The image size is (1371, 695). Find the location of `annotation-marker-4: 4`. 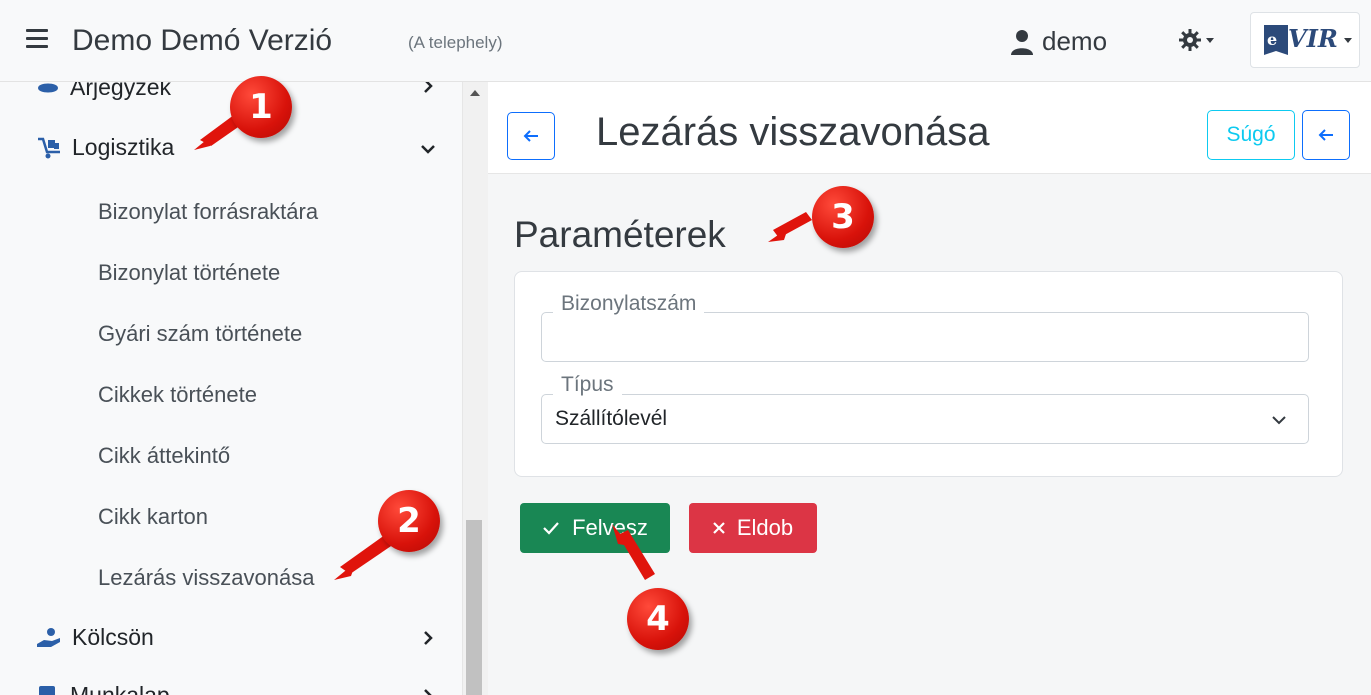

annotation-marker-4: 4 is located at coordinates (658, 619).